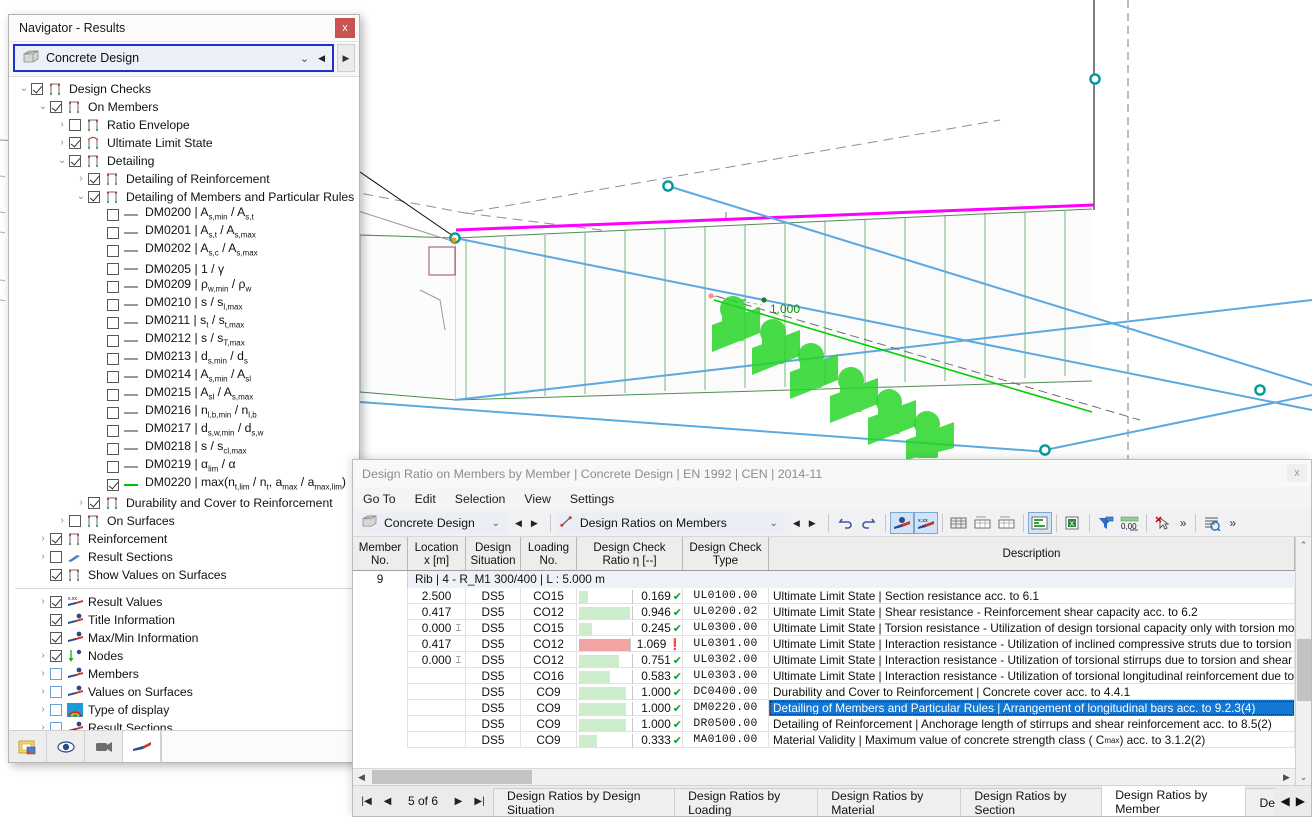 The image size is (1312, 817). Describe the element at coordinates (1106, 523) in the screenshot. I see `filter-icon` at that location.